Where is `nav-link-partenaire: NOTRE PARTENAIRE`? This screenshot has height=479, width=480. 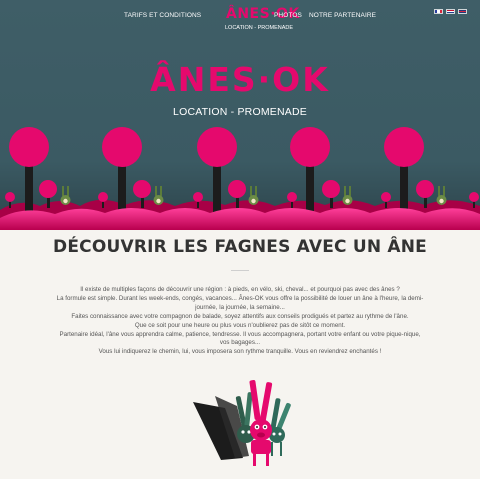
nav-link-partenaire: NOTRE PARTENAIRE is located at coordinates (342, 15).